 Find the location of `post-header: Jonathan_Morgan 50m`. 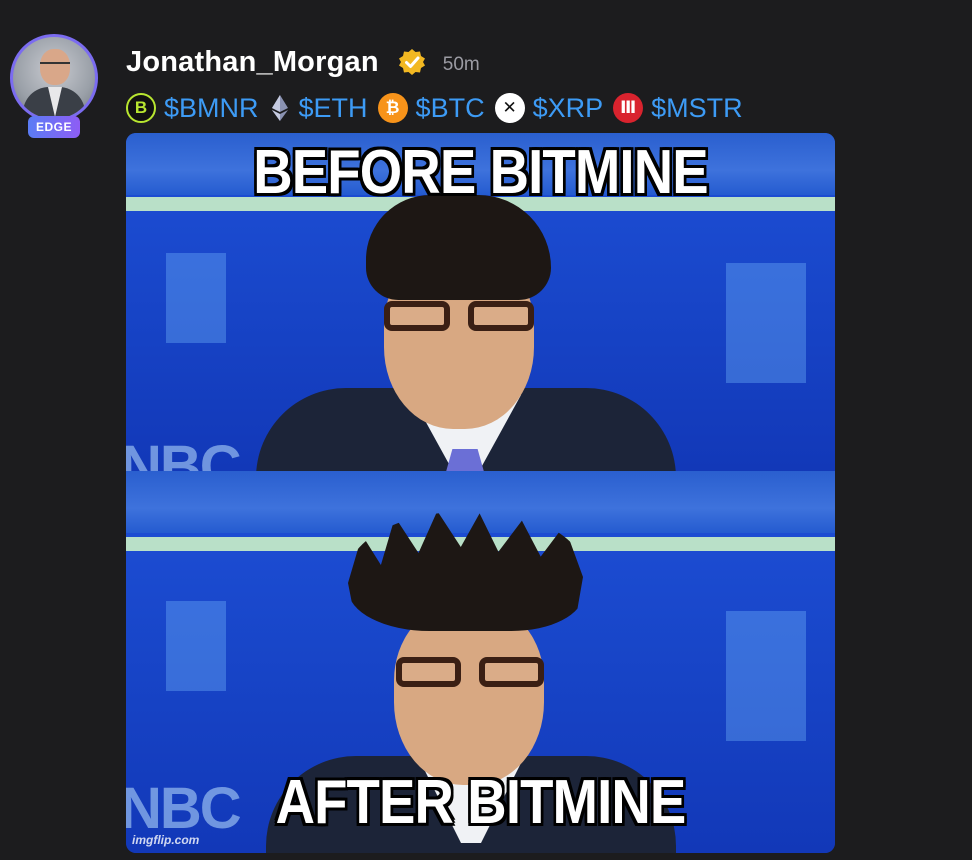

post-header: Jonathan_Morgan 50m is located at coordinates (303, 62).